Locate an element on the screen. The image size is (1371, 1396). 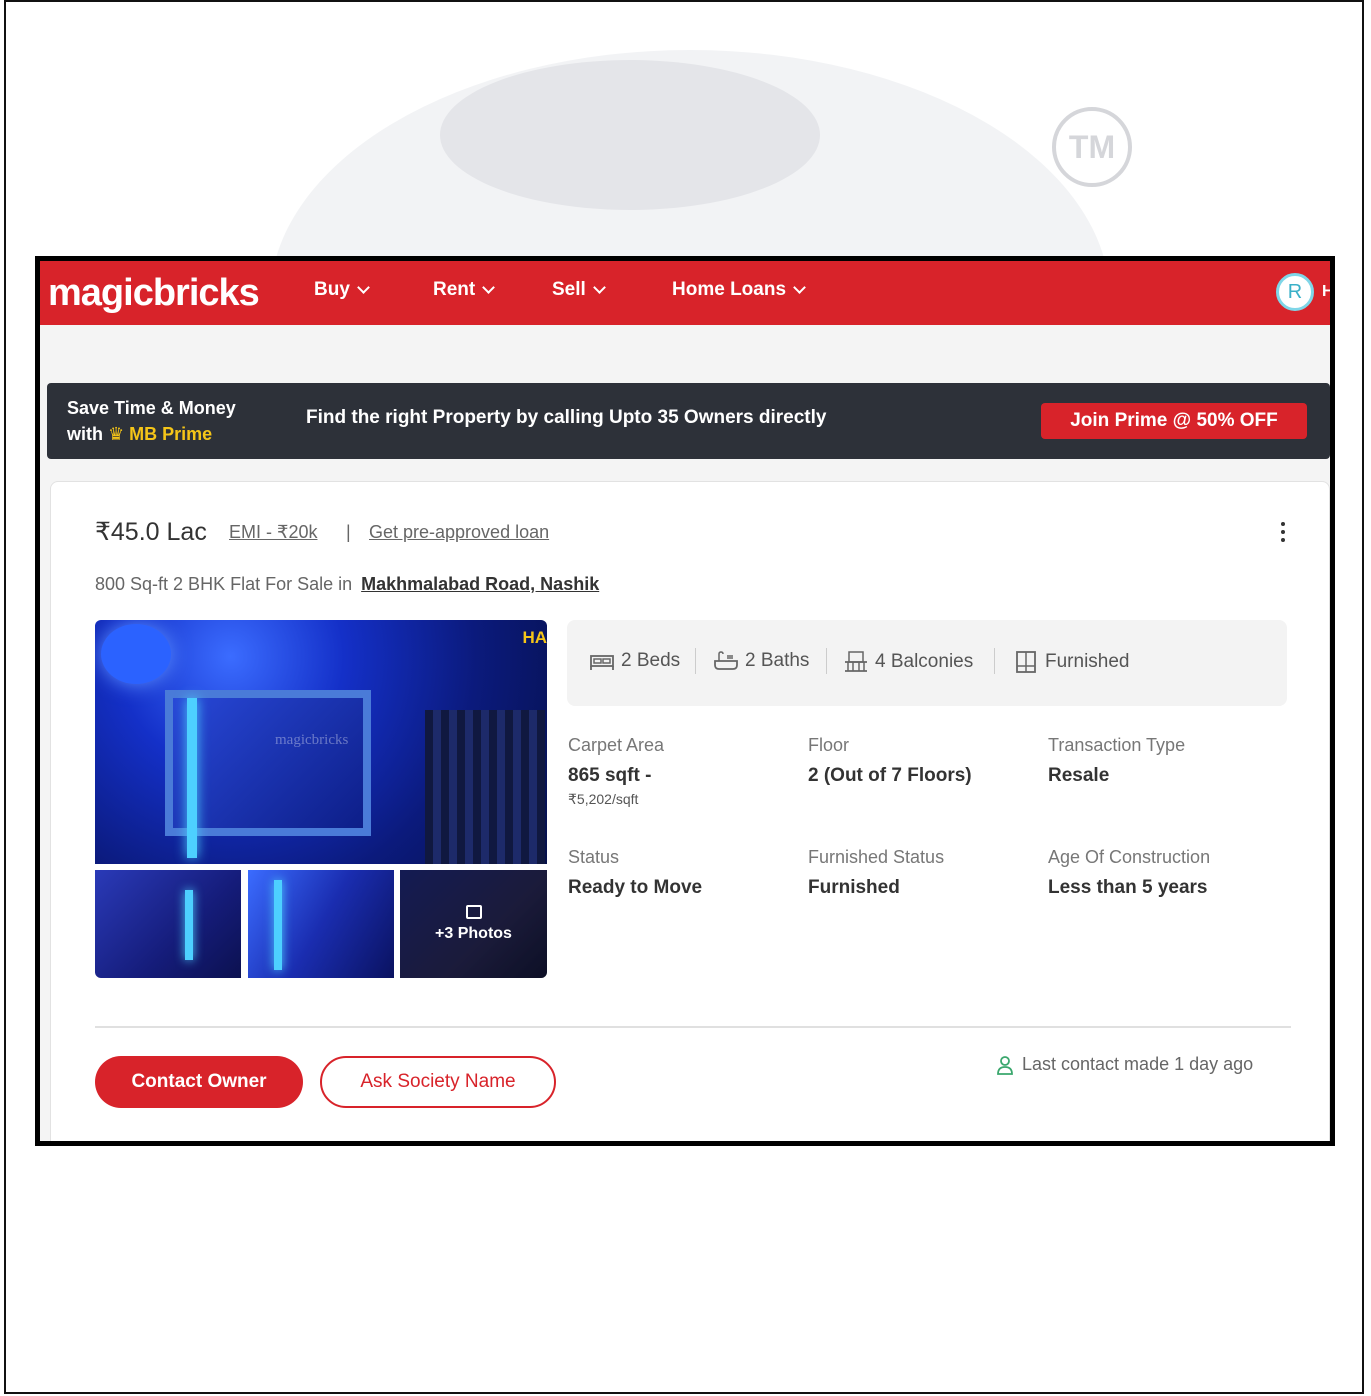
property-main-photo: magicbricks HA is located at coordinates (321, 742).